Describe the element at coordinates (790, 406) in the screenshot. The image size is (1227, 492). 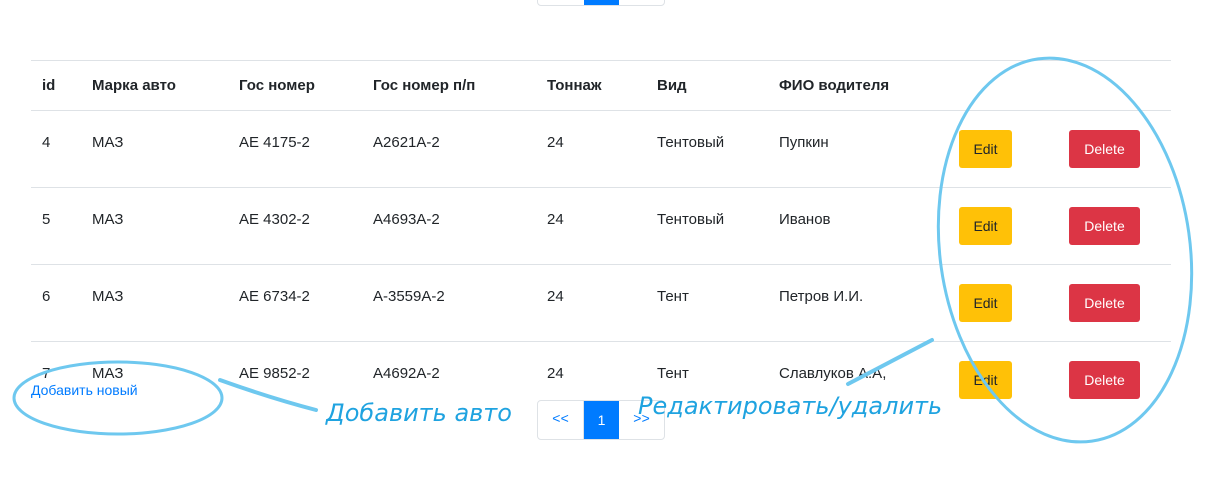
I see `annotation-edit-text: Редактировать/удалить` at that location.